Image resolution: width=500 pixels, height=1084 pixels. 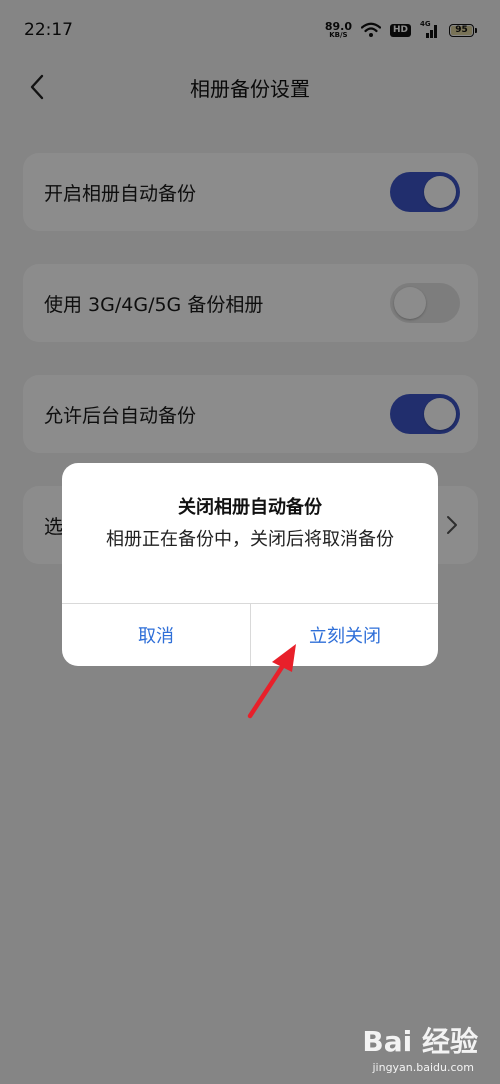 What do you see at coordinates (250, 539) in the screenshot?
I see `dialog-message: 相册正在备份中，关闭后将取消备份` at bounding box center [250, 539].